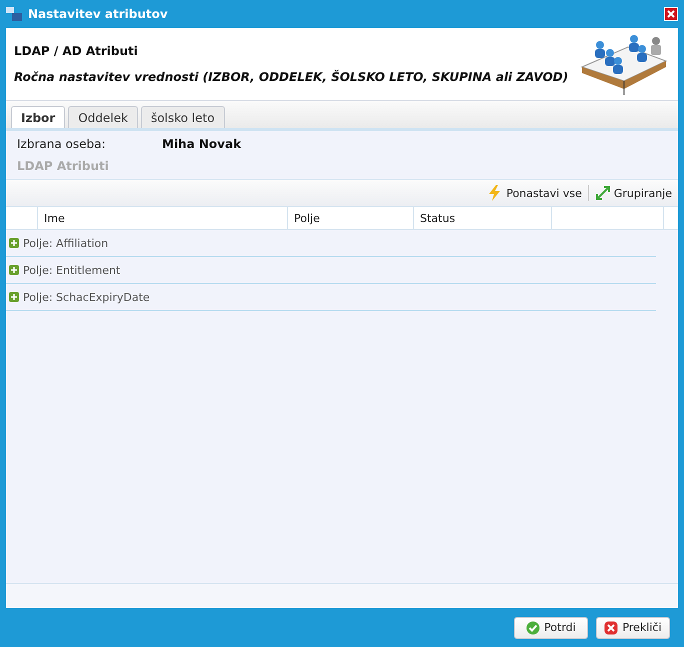 The image size is (684, 647). What do you see at coordinates (71, 270) in the screenshot?
I see `group-label: Polje: Entitlement` at bounding box center [71, 270].